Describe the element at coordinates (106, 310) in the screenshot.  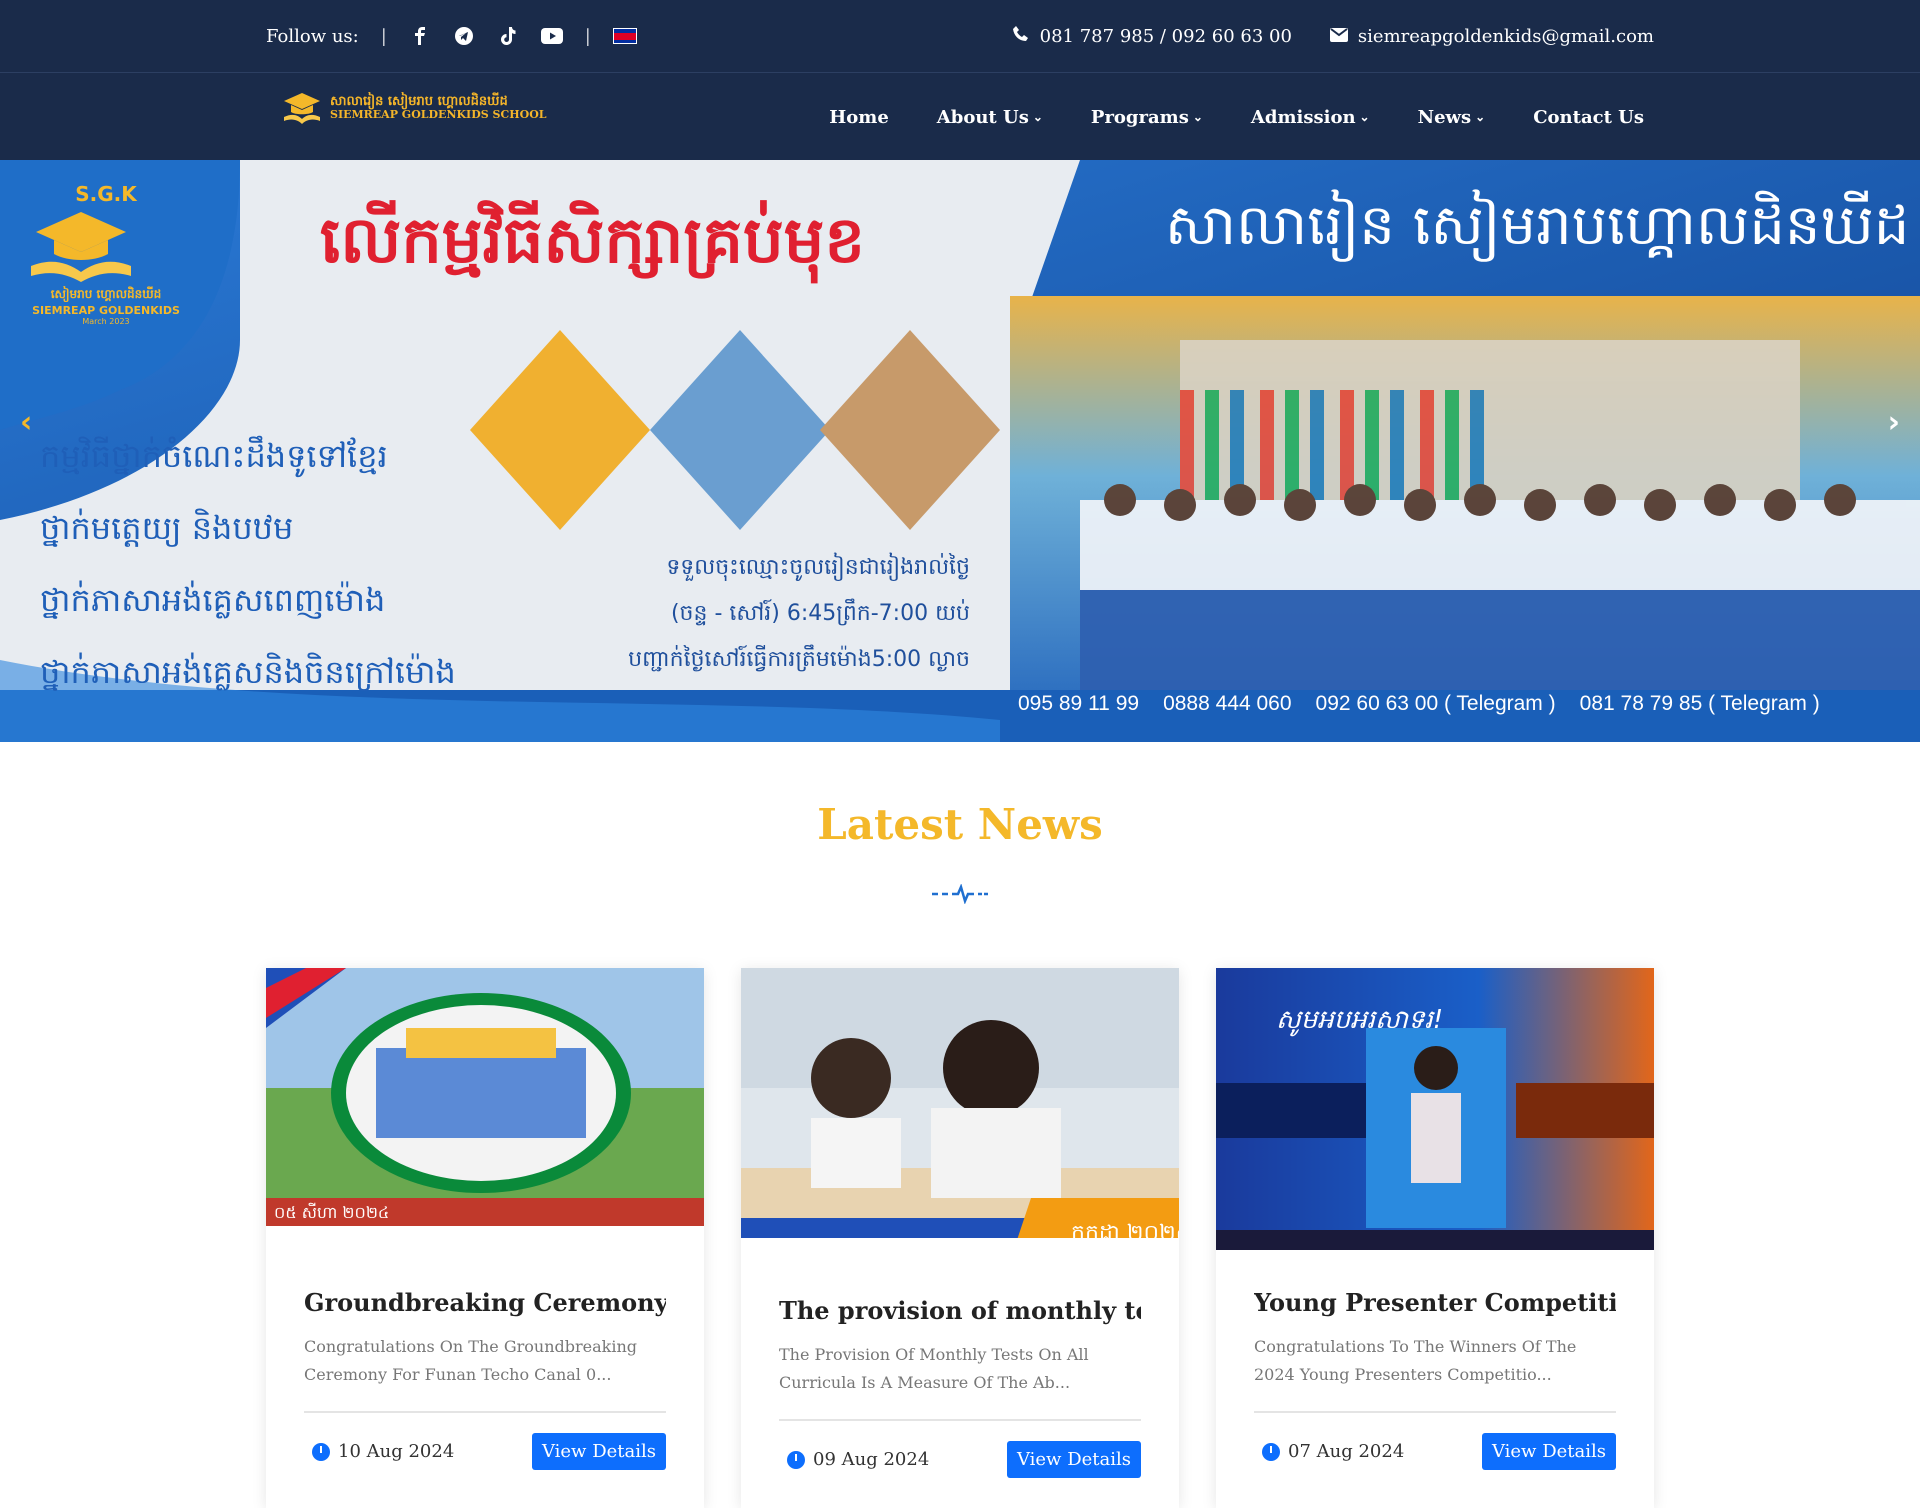
I see `badge-english: SIEMREAP GOLDENKIDS` at that location.